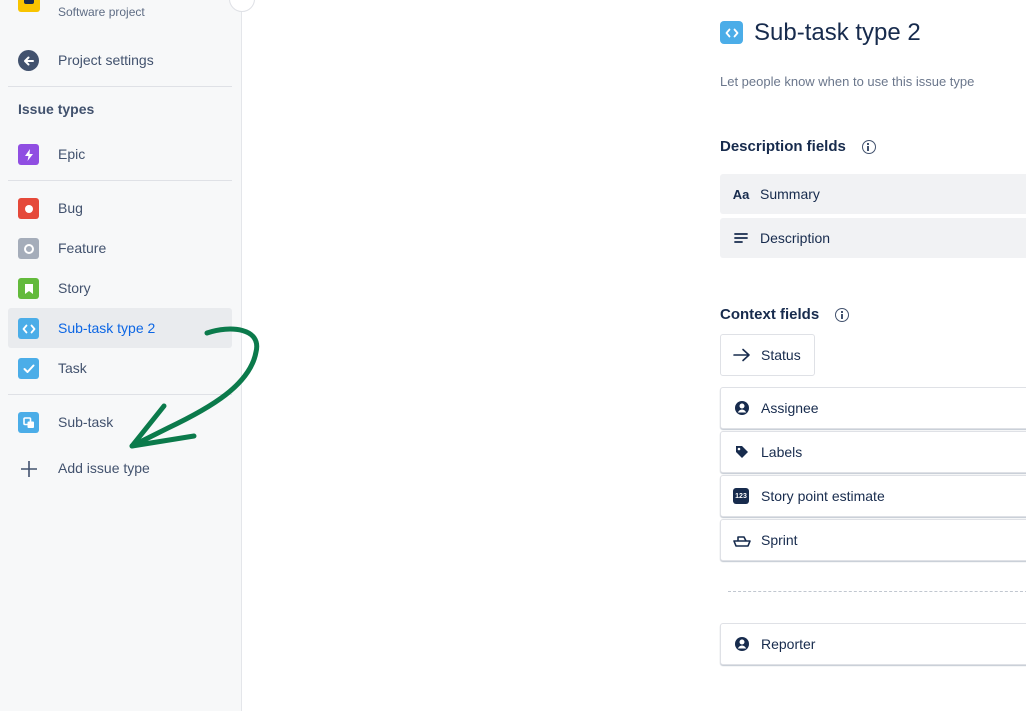 This screenshot has width=1026, height=711. What do you see at coordinates (873, 644) in the screenshot?
I see `field-reporter: Reporter` at bounding box center [873, 644].